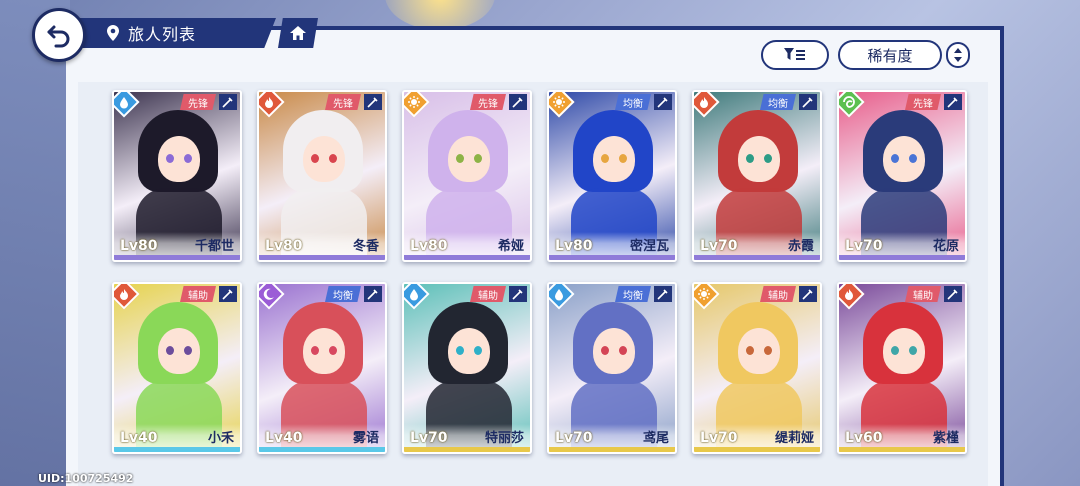  I want to click on back-button, so click(59, 35).